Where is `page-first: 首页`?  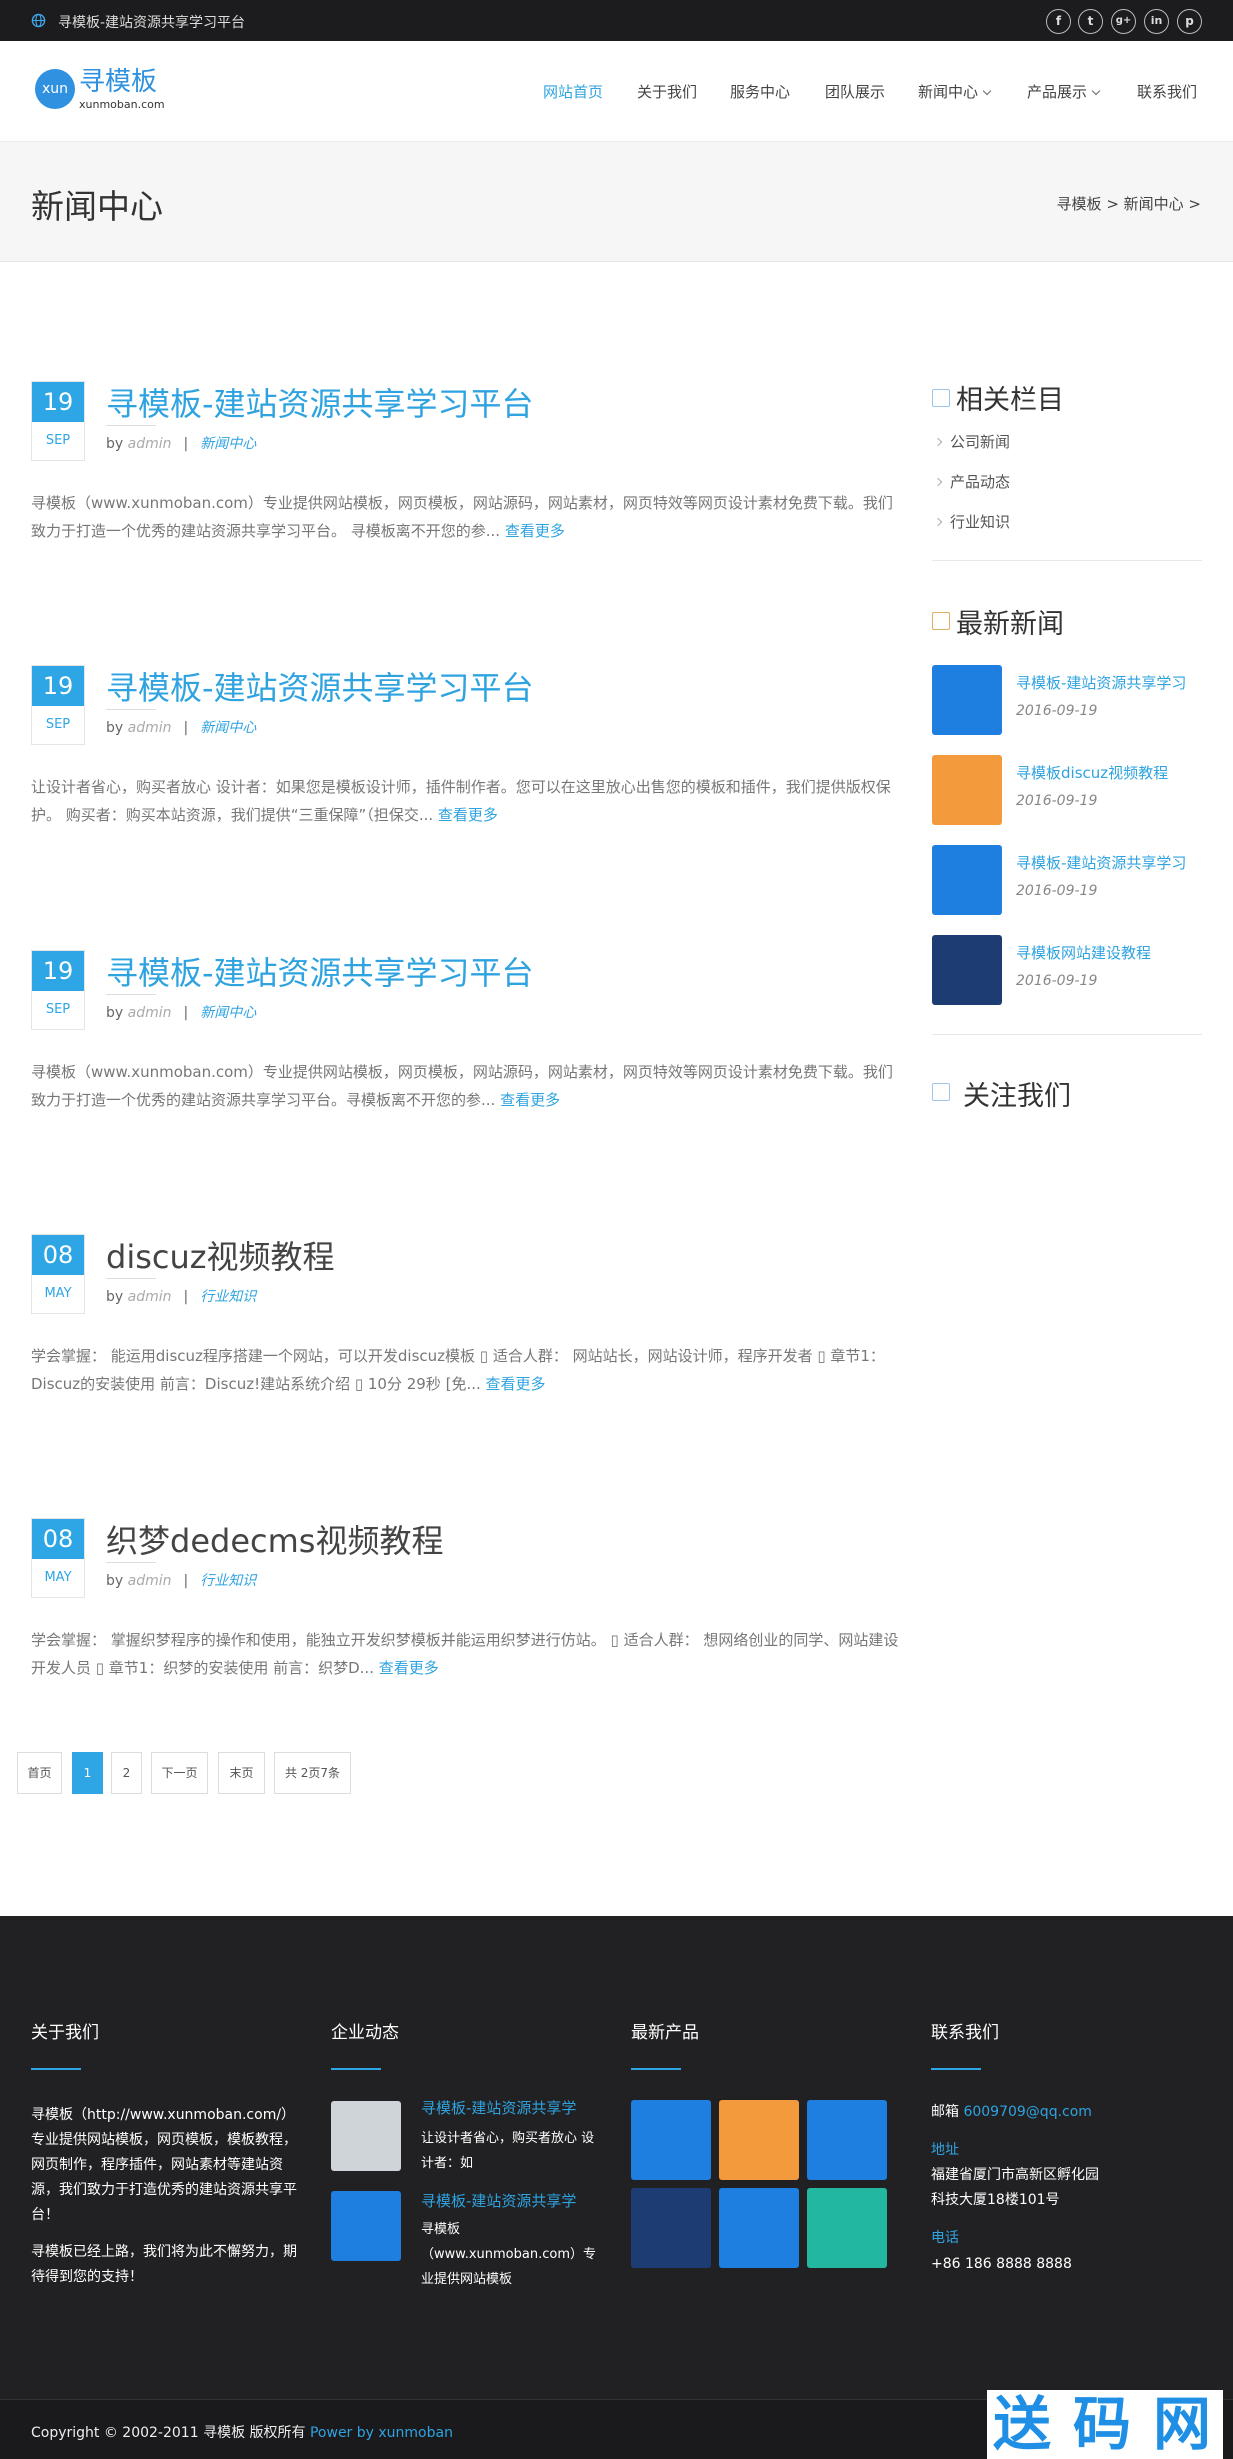 page-first: 首页 is located at coordinates (39, 1773).